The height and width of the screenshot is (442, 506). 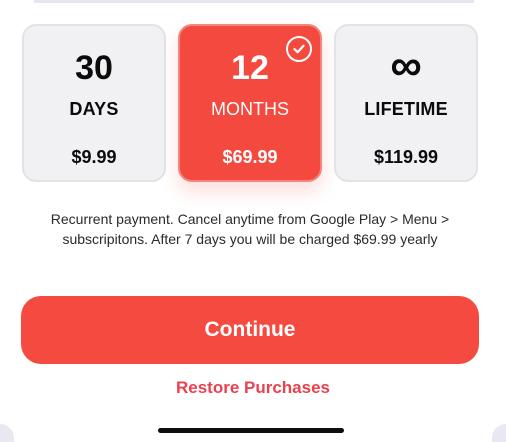 What do you see at coordinates (254, 1) in the screenshot?
I see `top-divider` at bounding box center [254, 1].